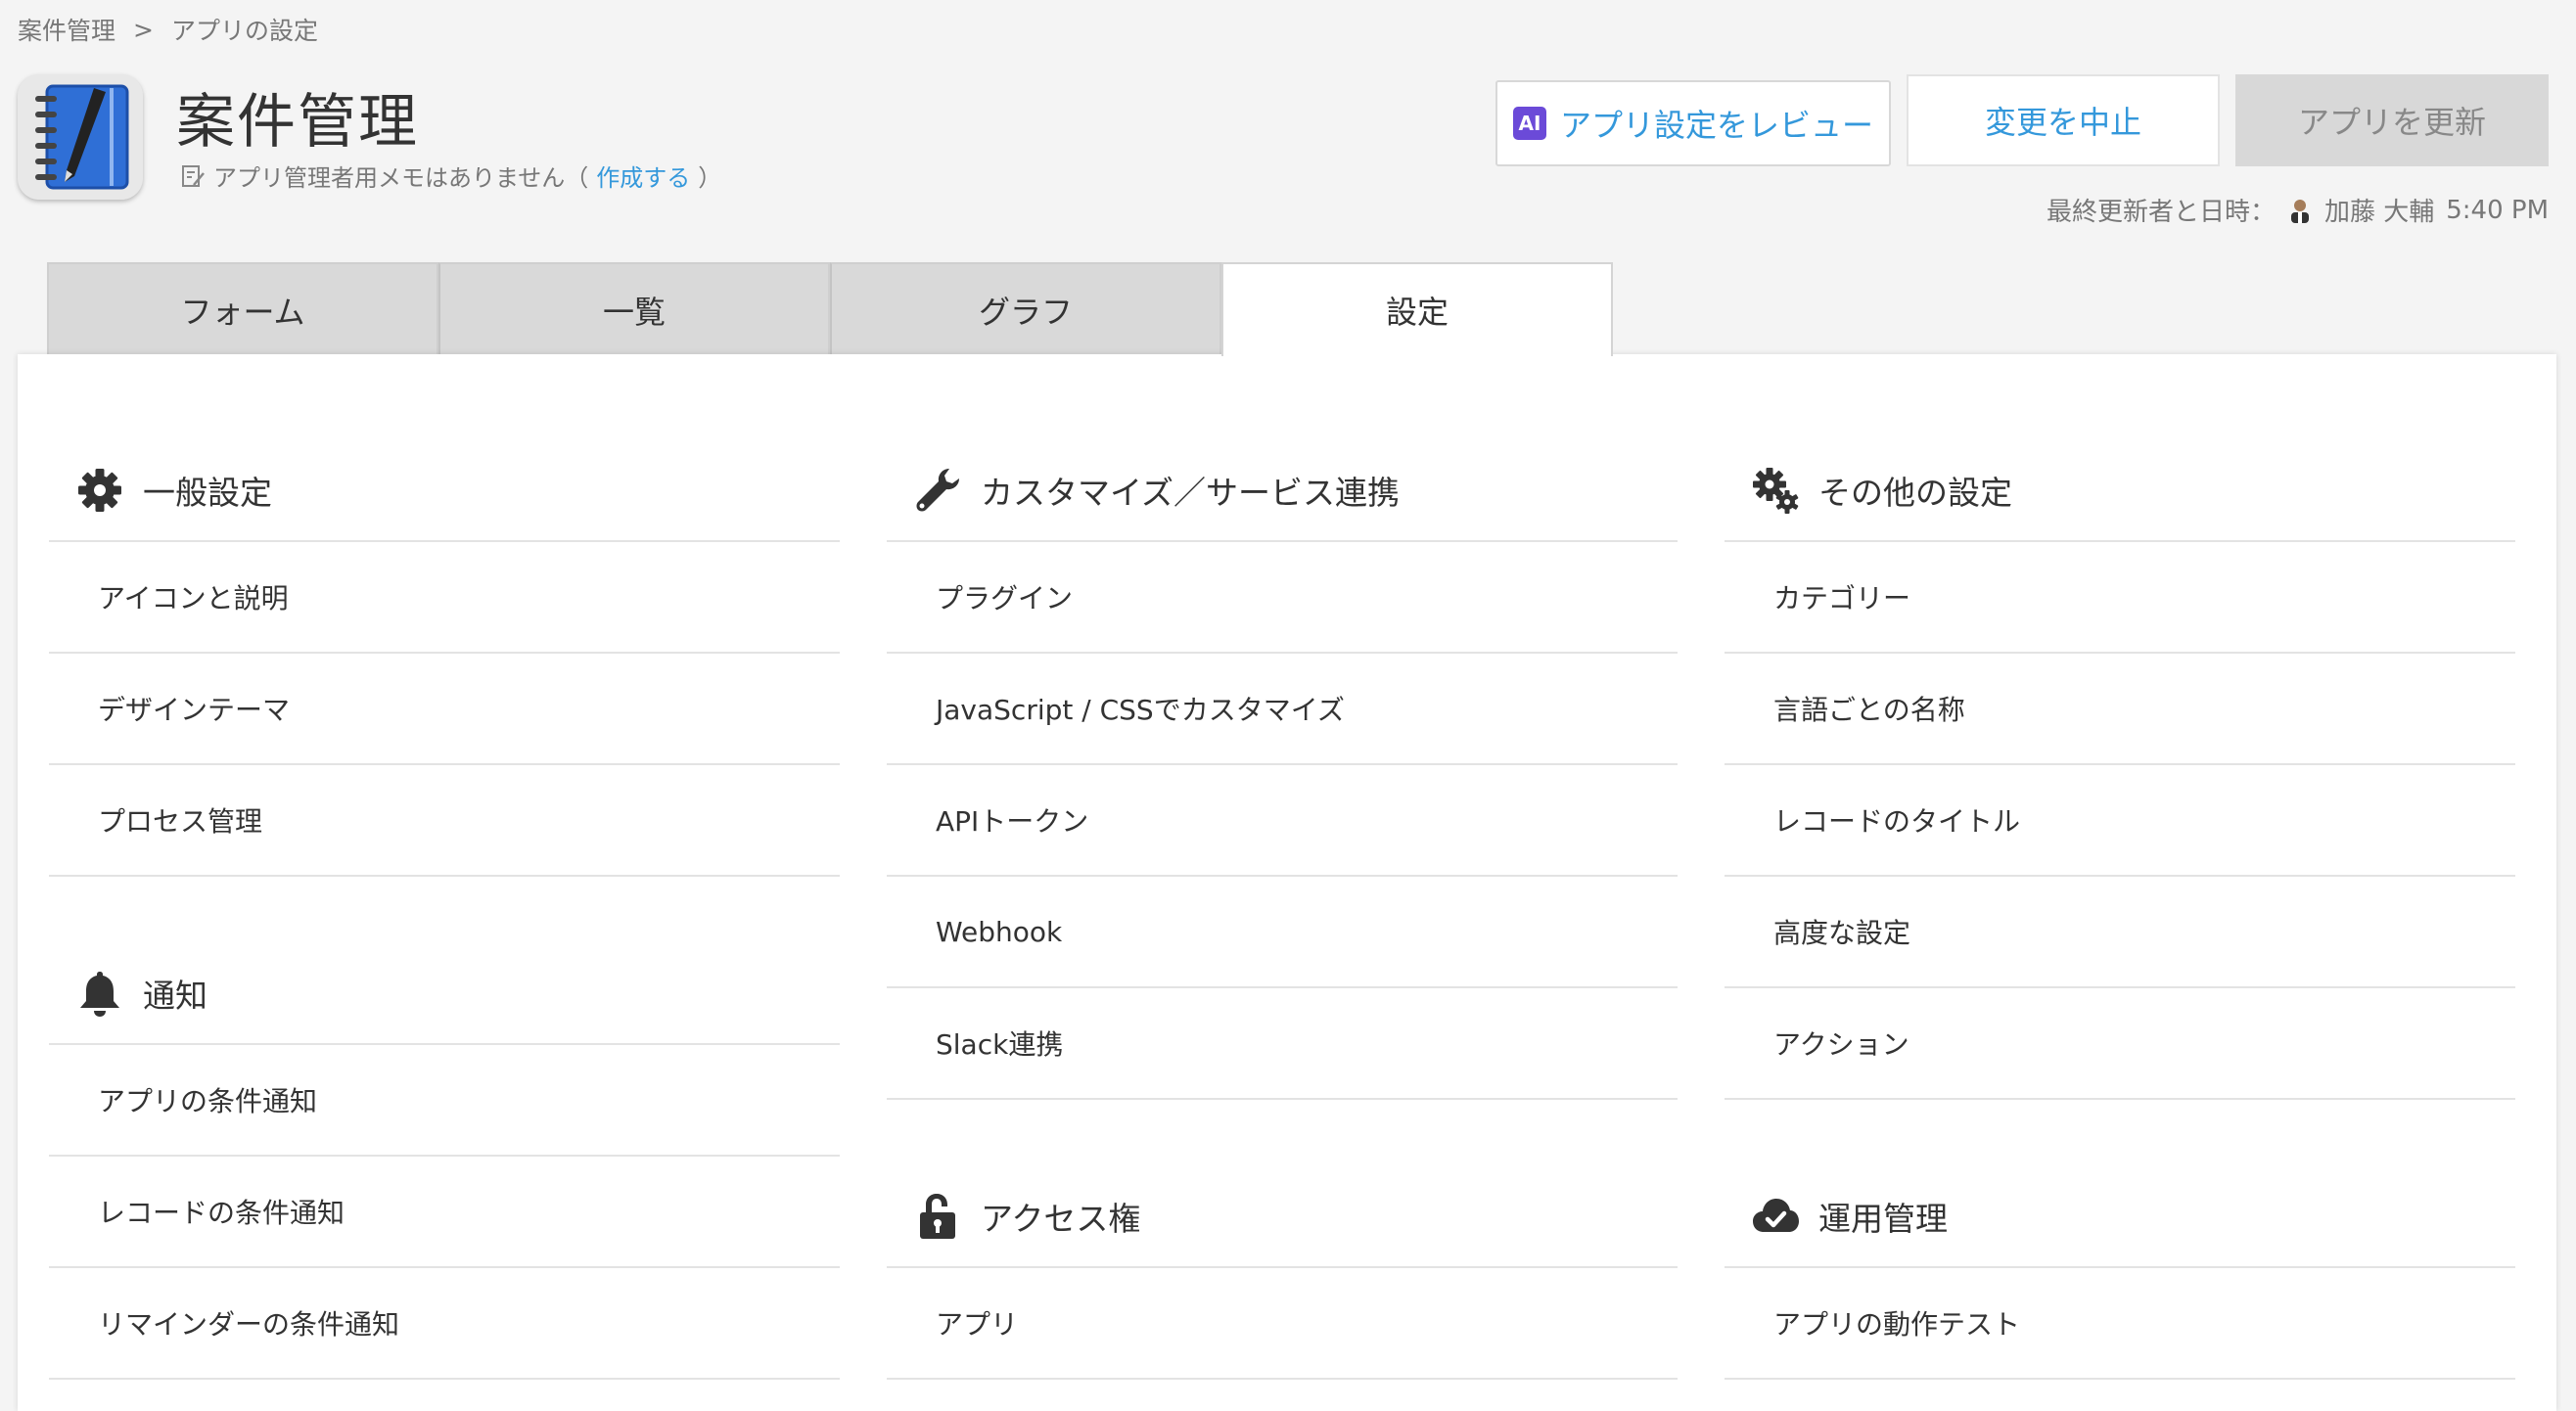  I want to click on menu-icon-description: アイコンと説明, so click(445, 598).